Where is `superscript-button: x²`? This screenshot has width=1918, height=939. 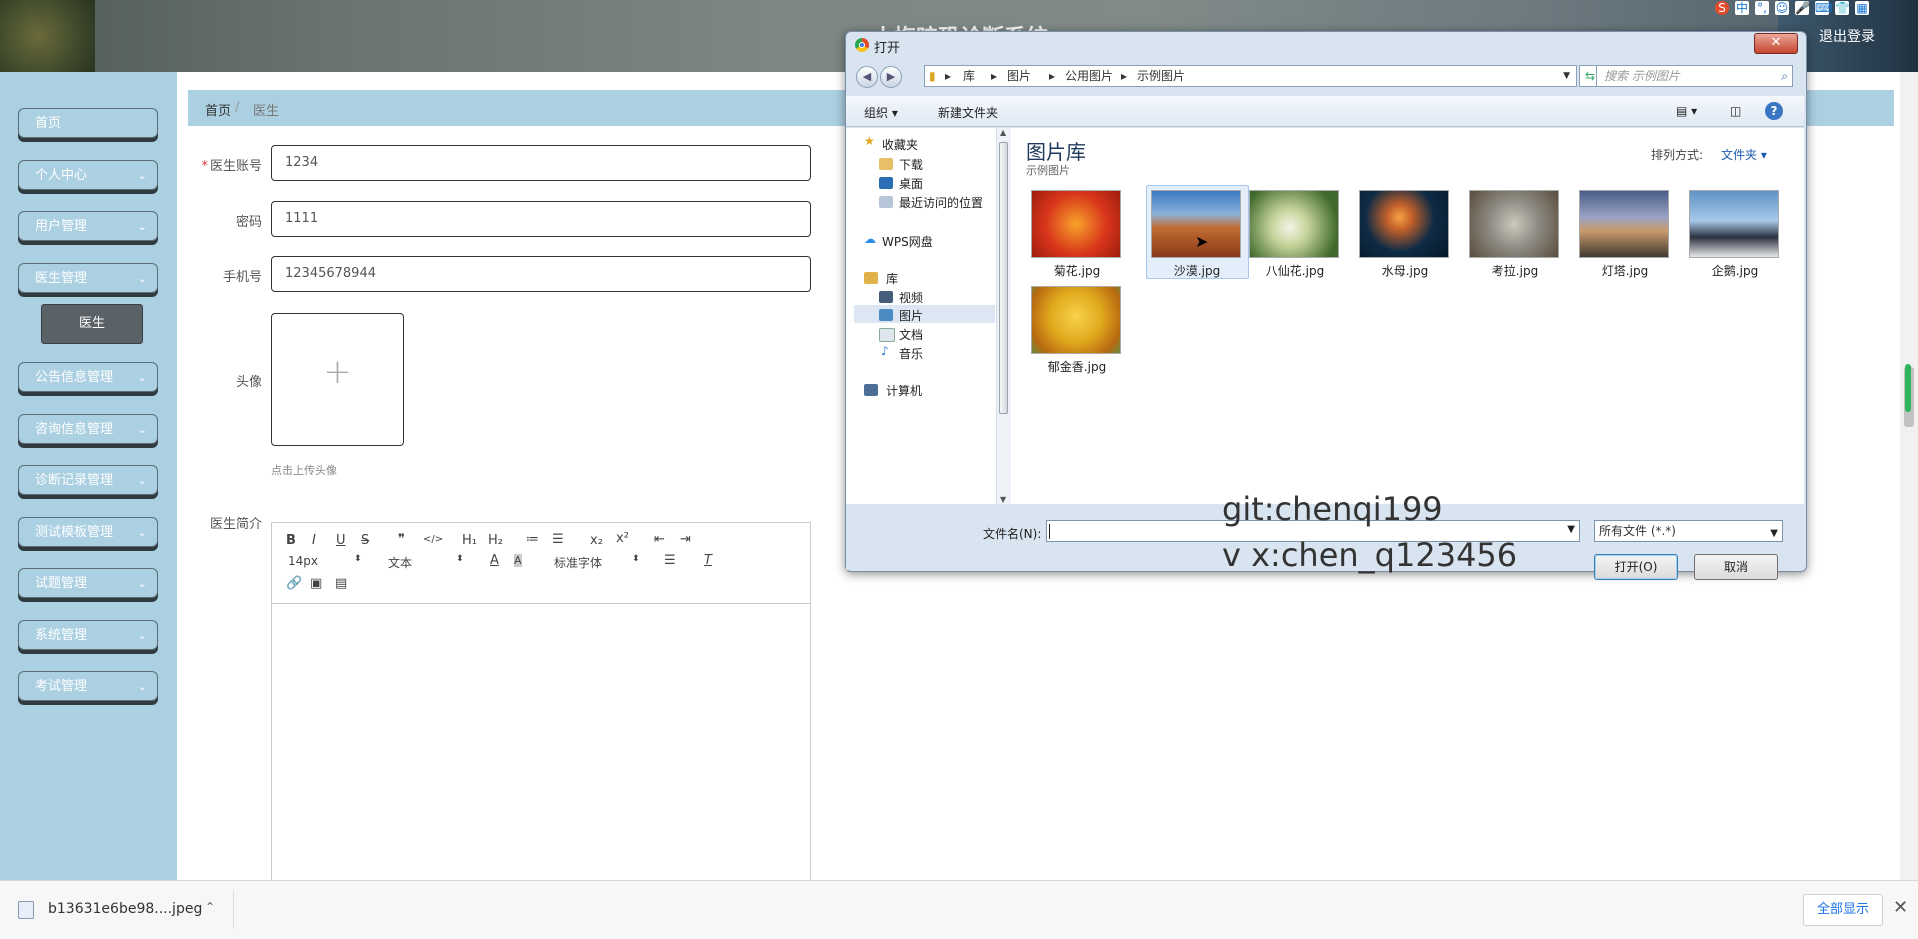 superscript-button: x² is located at coordinates (622, 538).